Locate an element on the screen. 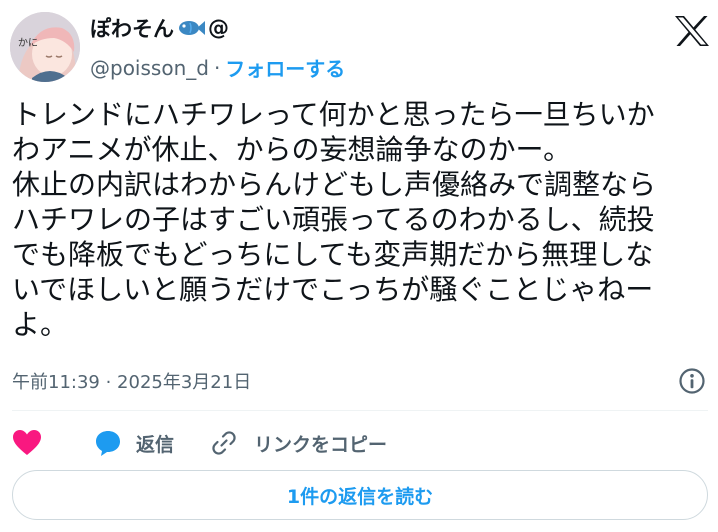 This screenshot has width=718, height=532. handle-row: @poisson_d · フォローする is located at coordinates (217, 67).